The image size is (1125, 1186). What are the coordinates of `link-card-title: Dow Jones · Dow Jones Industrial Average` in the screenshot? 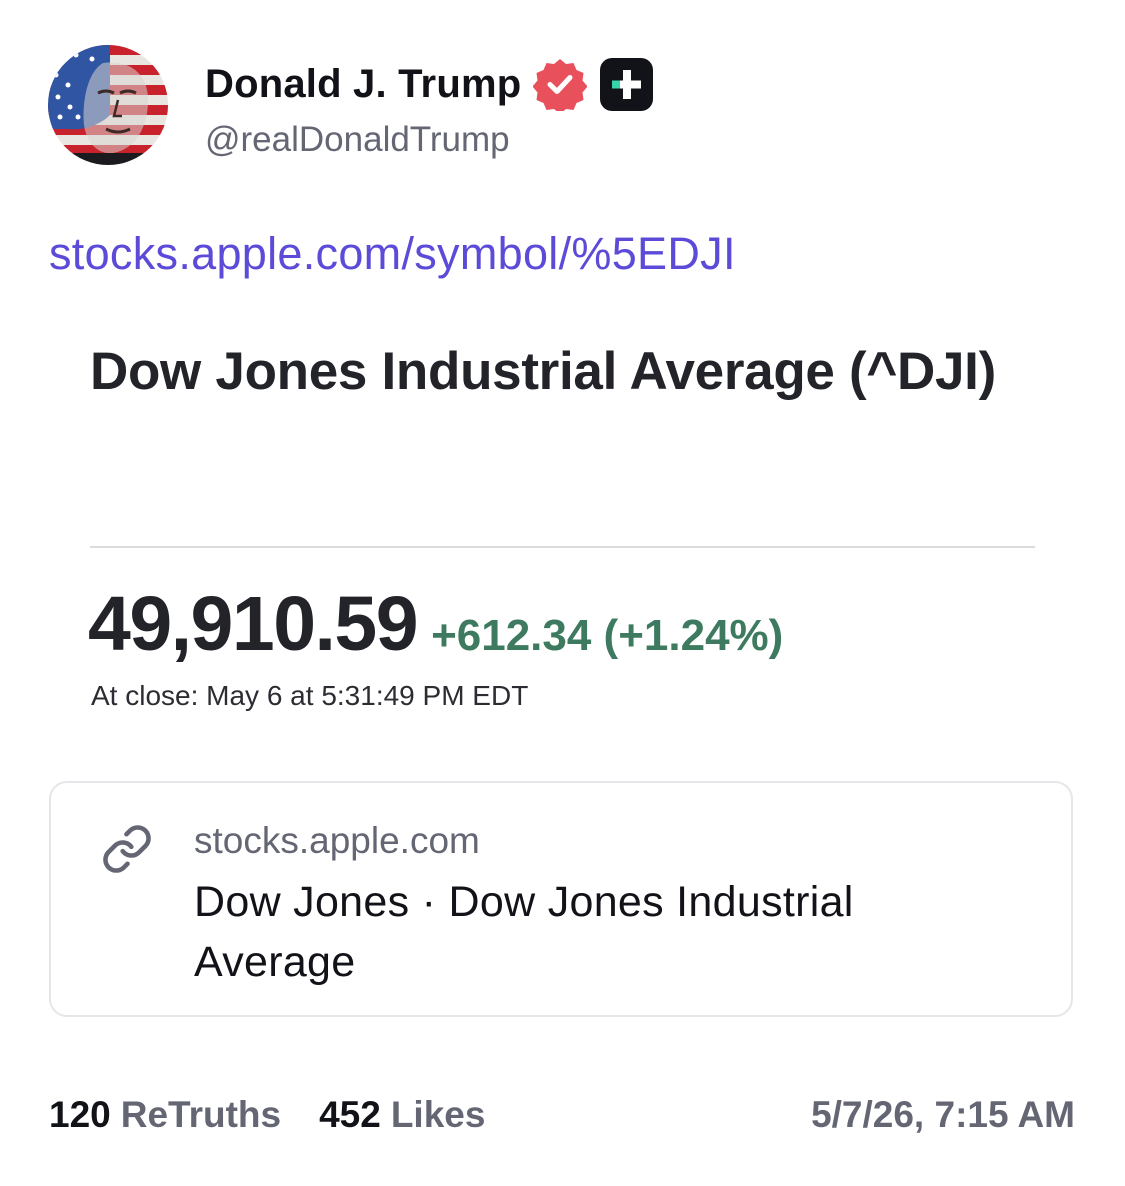 It's located at (524, 932).